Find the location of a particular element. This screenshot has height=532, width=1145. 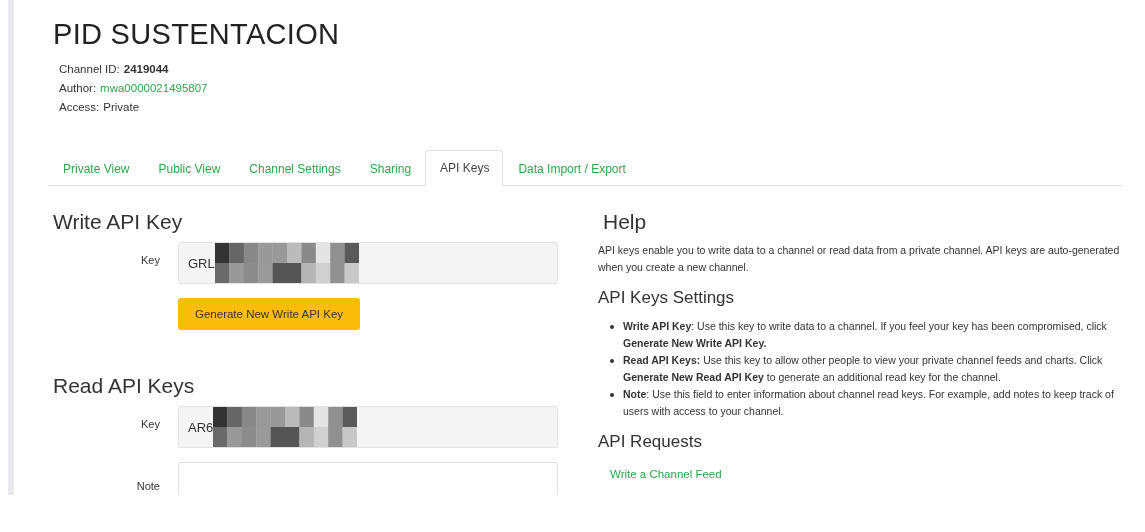

generate-key-button: Generate New Write API Key is located at coordinates (269, 314).